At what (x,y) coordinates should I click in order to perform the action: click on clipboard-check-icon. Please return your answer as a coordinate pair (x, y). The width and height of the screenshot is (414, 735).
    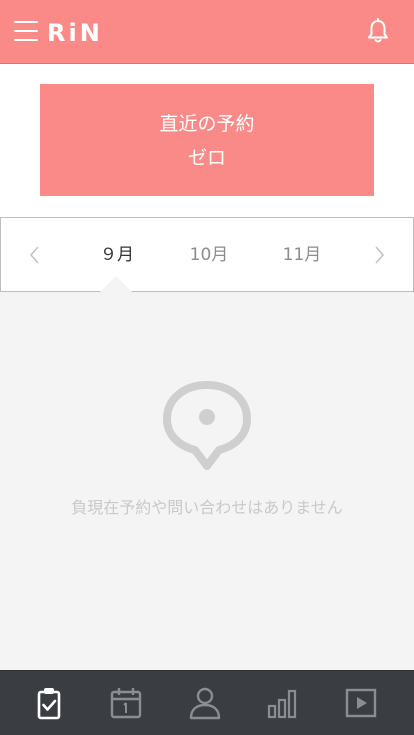
    Looking at the image, I should click on (49, 704).